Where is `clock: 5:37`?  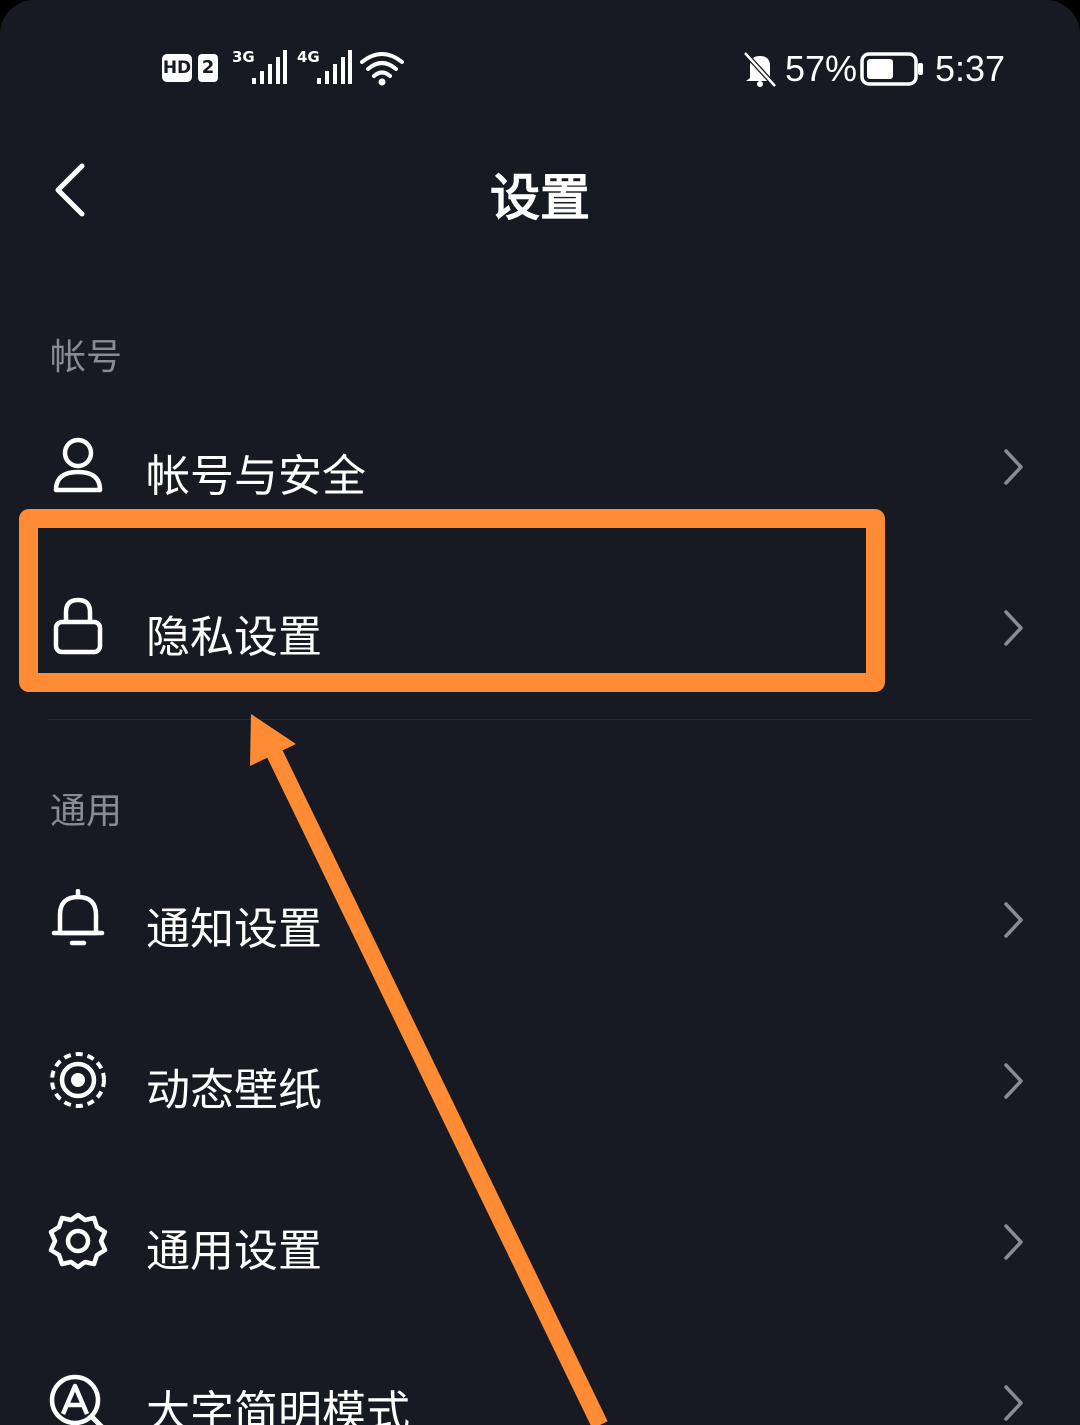 clock: 5:37 is located at coordinates (970, 68).